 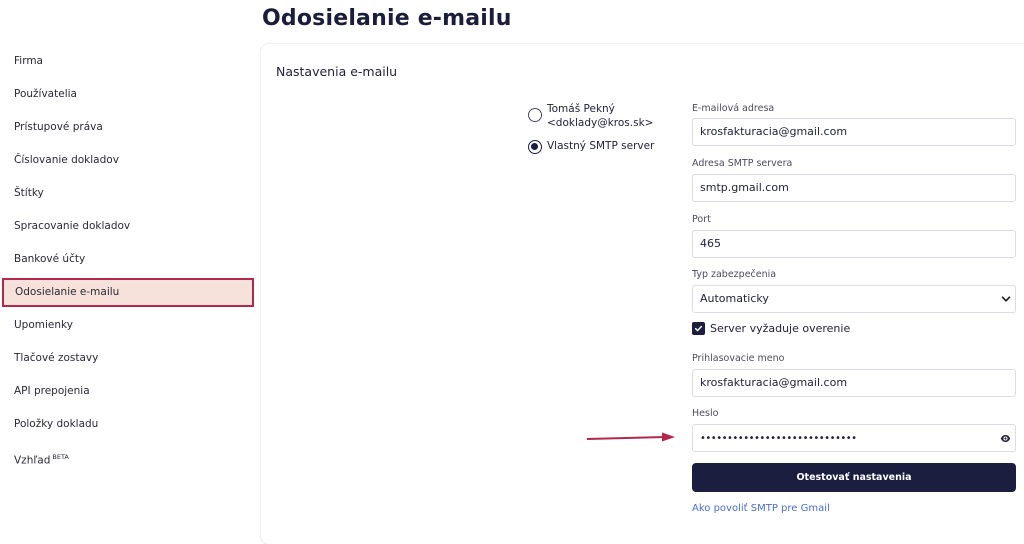 What do you see at coordinates (601, 146) in the screenshot?
I see `radio-smtp-label: Vlastný SMTP server` at bounding box center [601, 146].